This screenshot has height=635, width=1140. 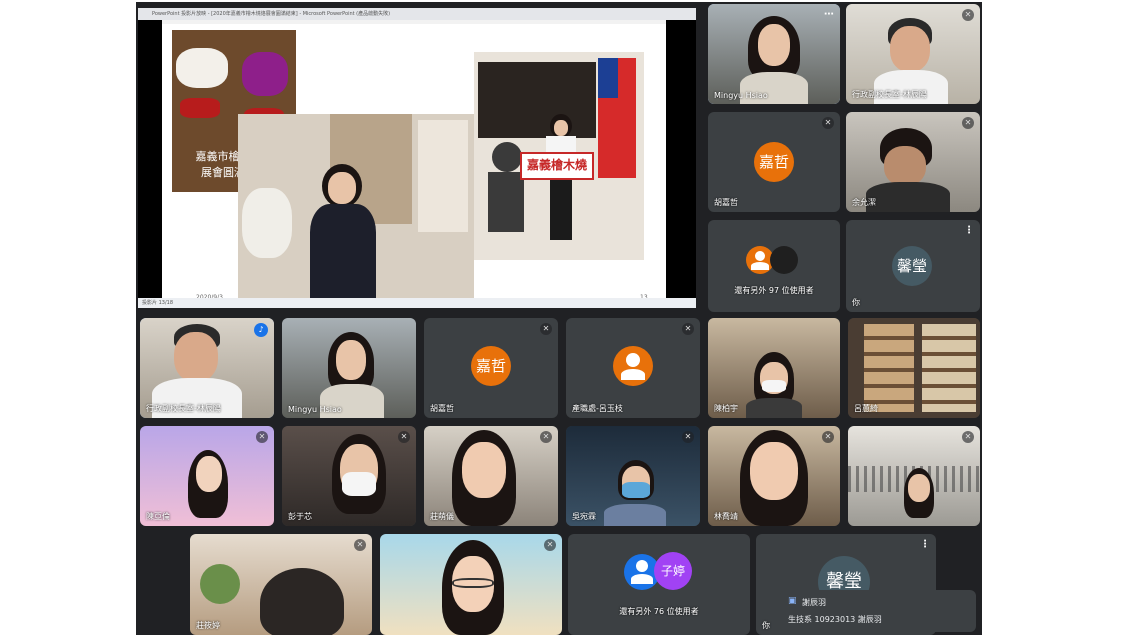 I want to click on flag-photo: 嘉義檜木燒, so click(x=559, y=156).